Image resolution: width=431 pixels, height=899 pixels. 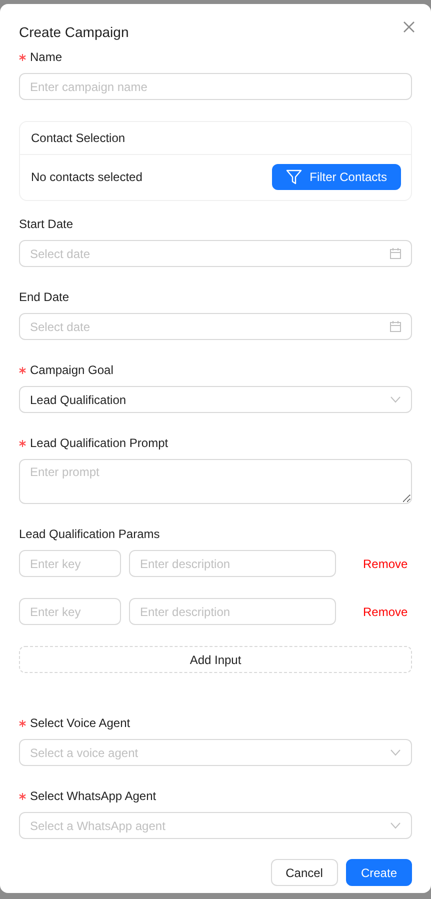 I want to click on field-label: Lead Qualification Params, so click(x=89, y=534).